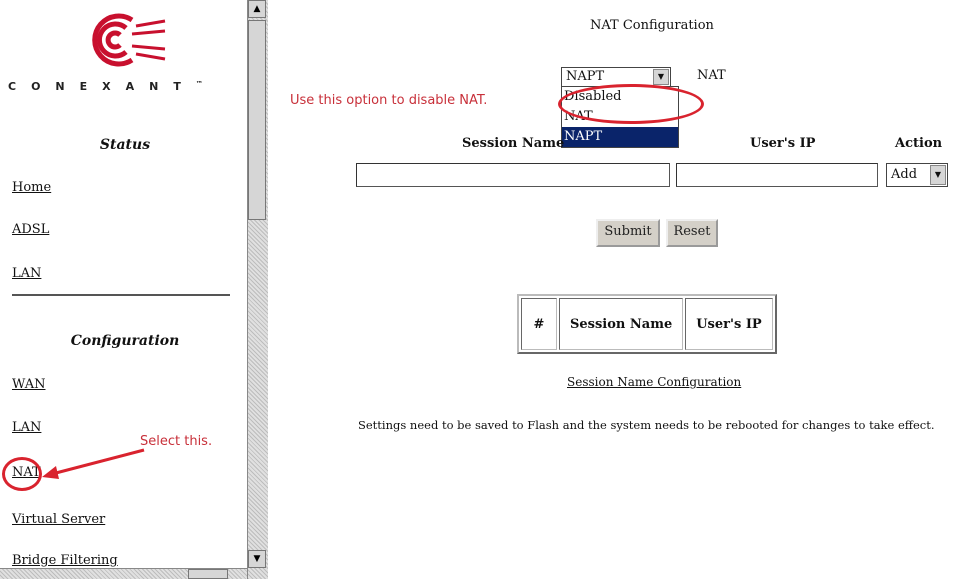 The image size is (955, 579). What do you see at coordinates (257, 9) in the screenshot?
I see `scroll-up-icon: ▲` at bounding box center [257, 9].